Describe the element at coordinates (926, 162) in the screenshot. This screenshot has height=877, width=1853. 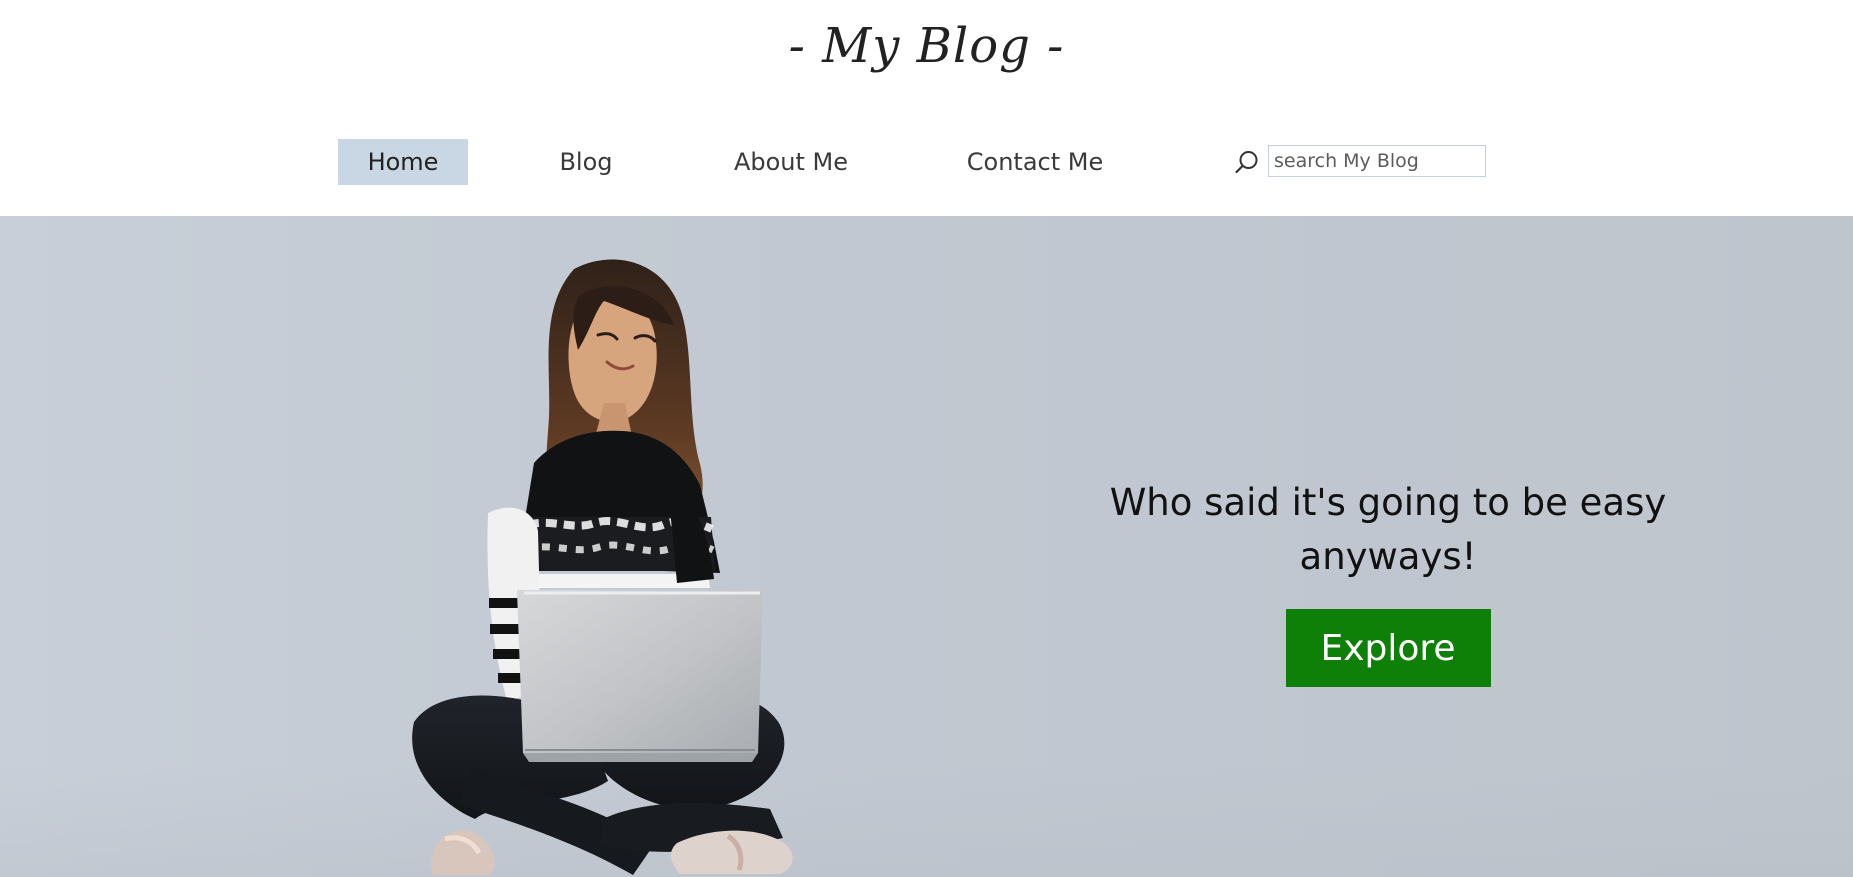
I see `main-navigation: Home Blog About Me Contact Me` at that location.